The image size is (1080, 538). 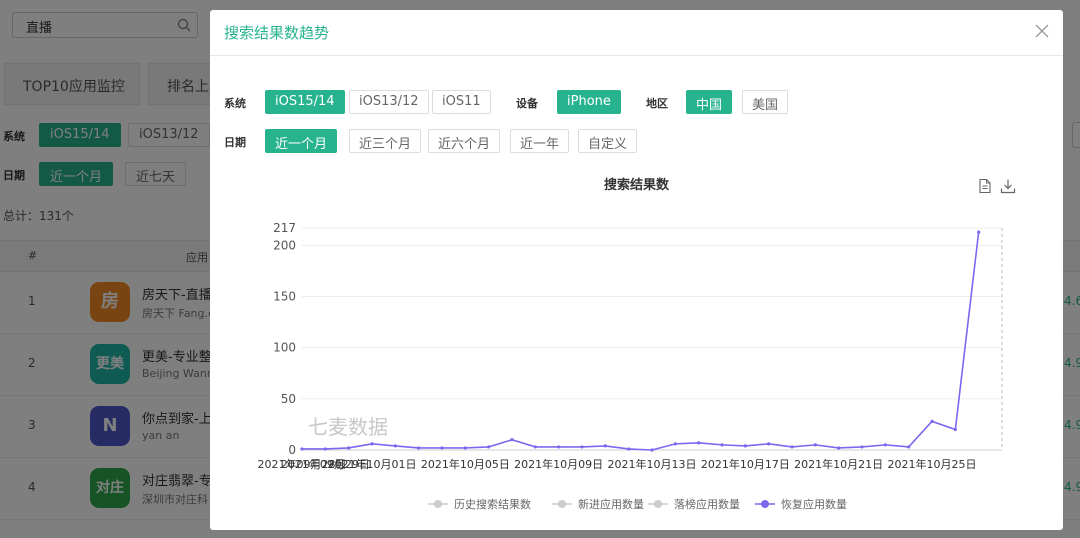 I want to click on legend-label: 历史搜索结果数, so click(x=492, y=504).